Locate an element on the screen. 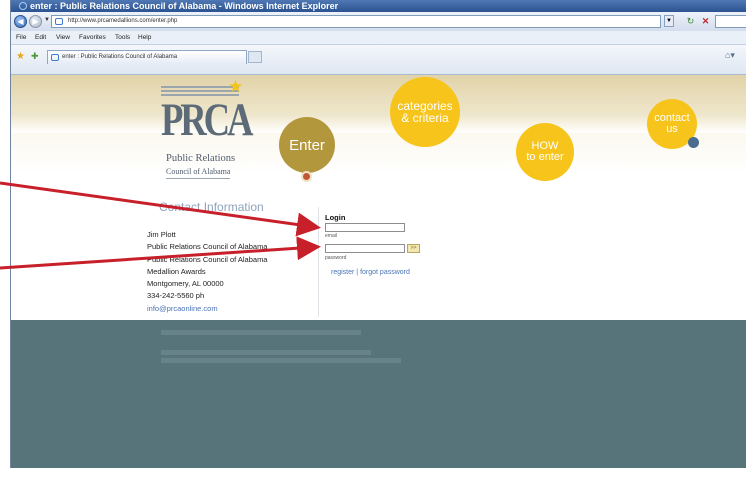 The height and width of the screenshot is (493, 746). nav-enter-label: Enter is located at coordinates (307, 145).